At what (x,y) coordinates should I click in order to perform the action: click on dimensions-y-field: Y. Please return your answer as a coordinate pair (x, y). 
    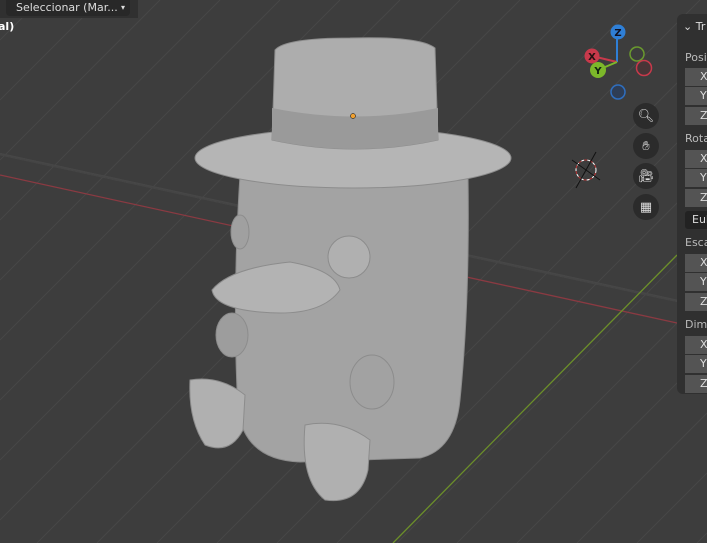
    Looking at the image, I should click on (696, 364).